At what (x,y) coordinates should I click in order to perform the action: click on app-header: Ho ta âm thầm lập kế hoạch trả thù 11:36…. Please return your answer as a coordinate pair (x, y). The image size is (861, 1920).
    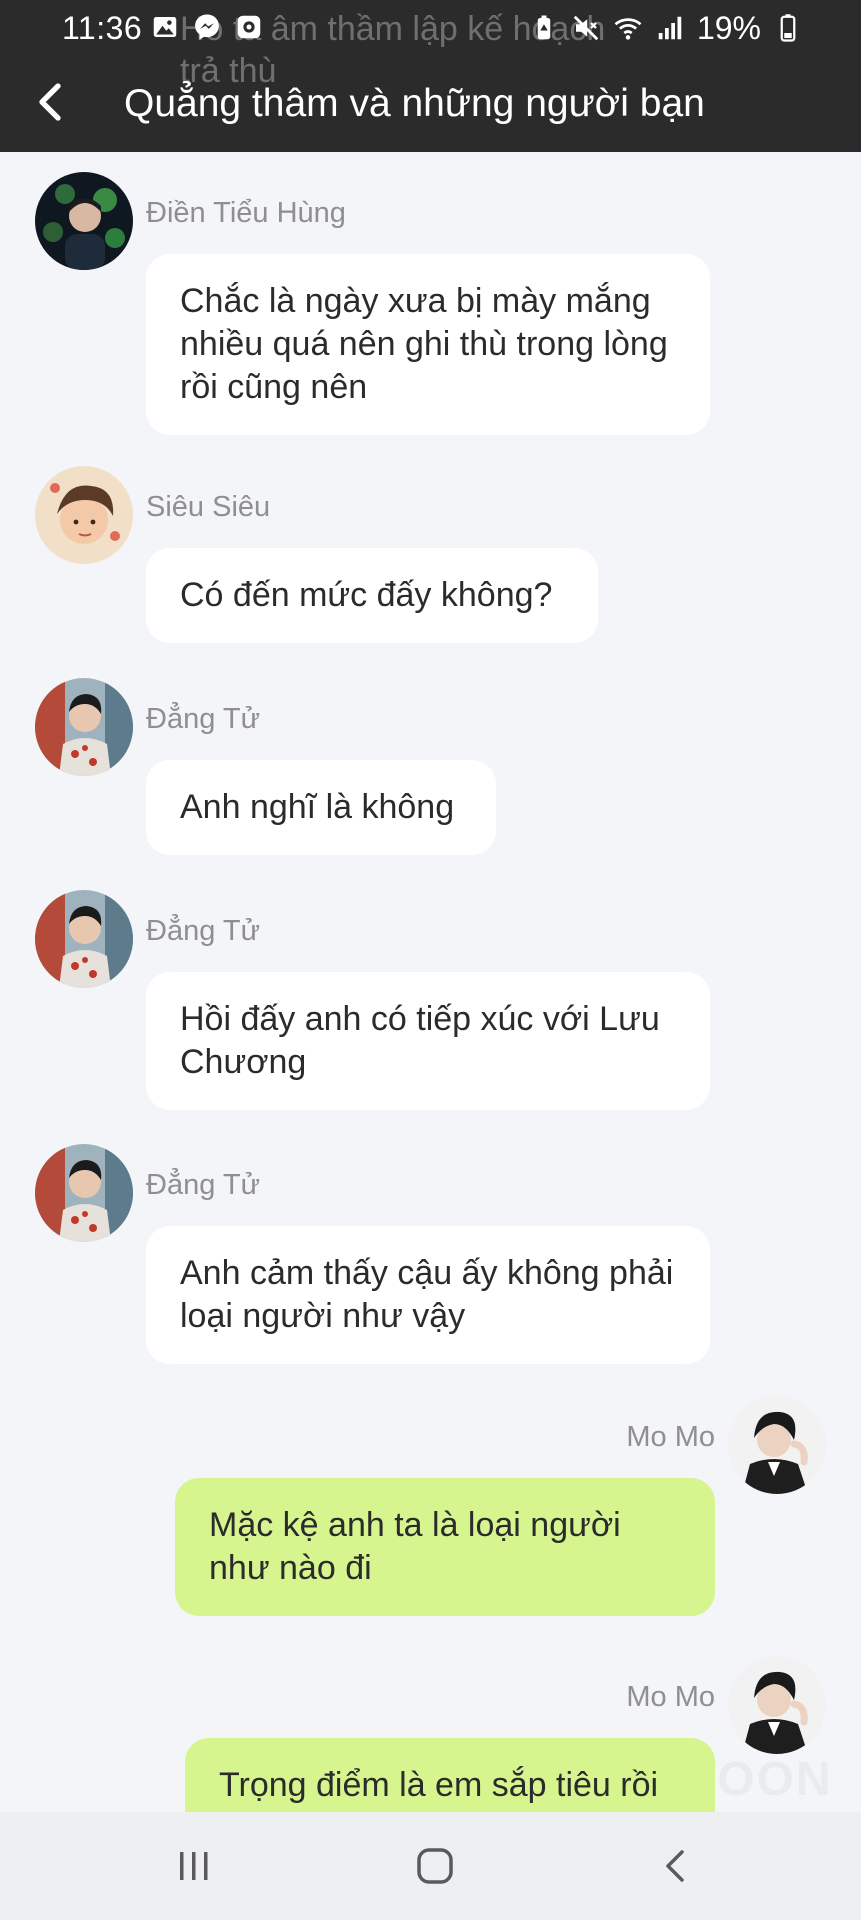
    Looking at the image, I should click on (430, 76).